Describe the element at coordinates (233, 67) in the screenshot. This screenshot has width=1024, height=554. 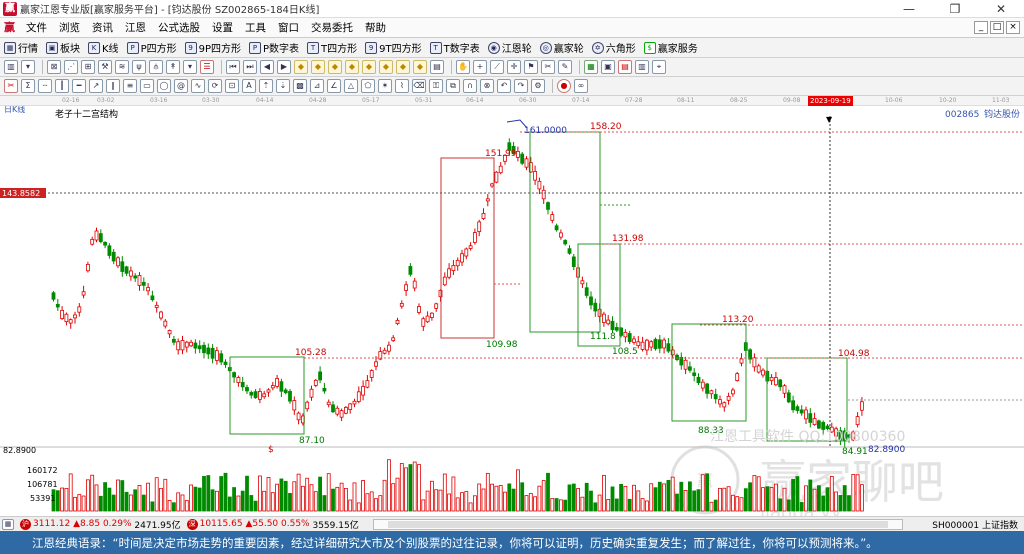
I see `first-icon: ⏮` at that location.